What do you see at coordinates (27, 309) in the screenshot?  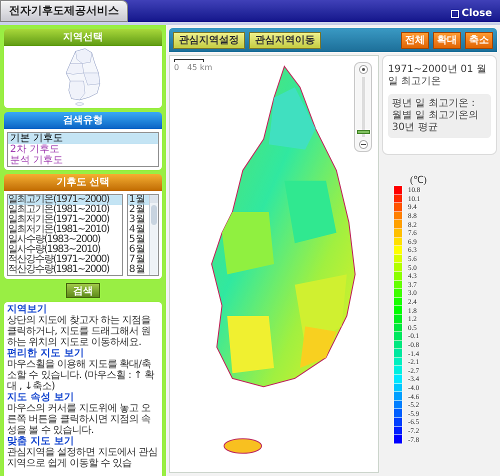 I see `help-heading: 지역보기` at bounding box center [27, 309].